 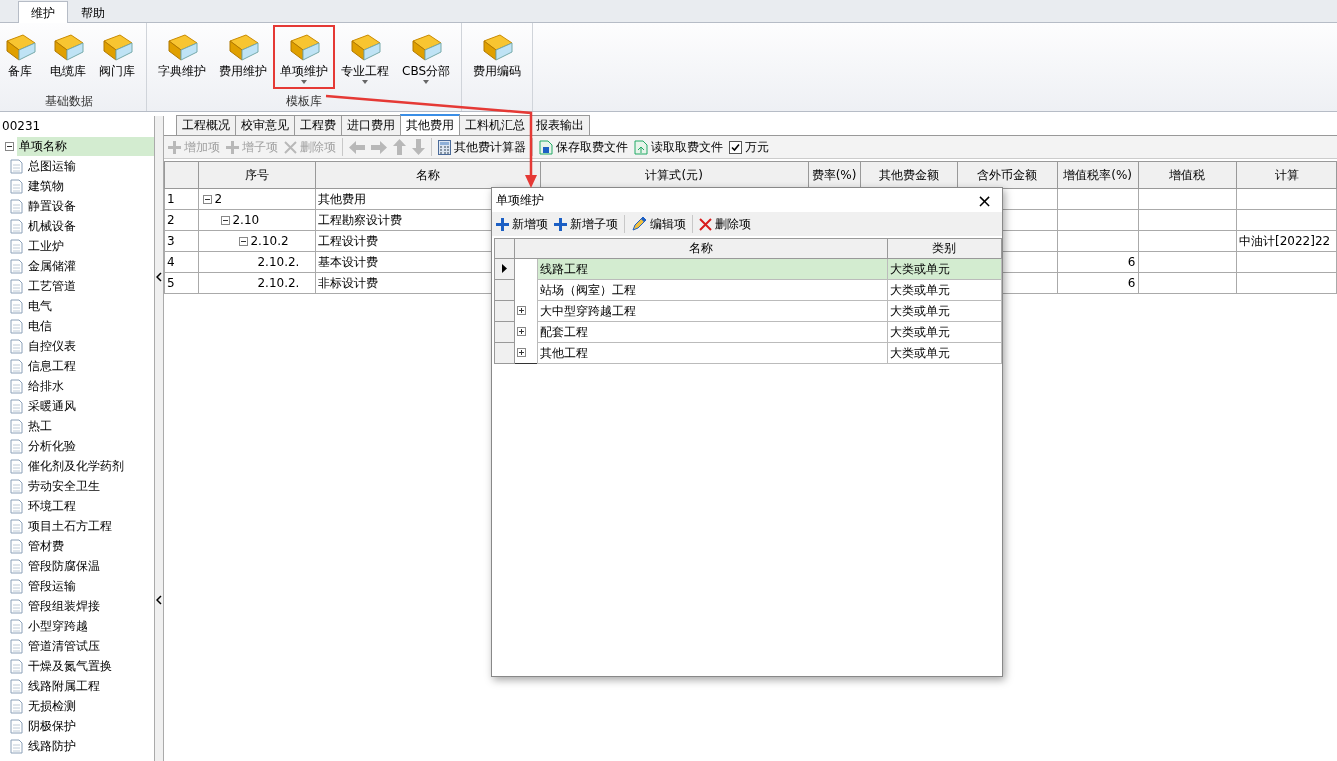 I want to click on toolbar-button: 编辑项, so click(x=658, y=224).